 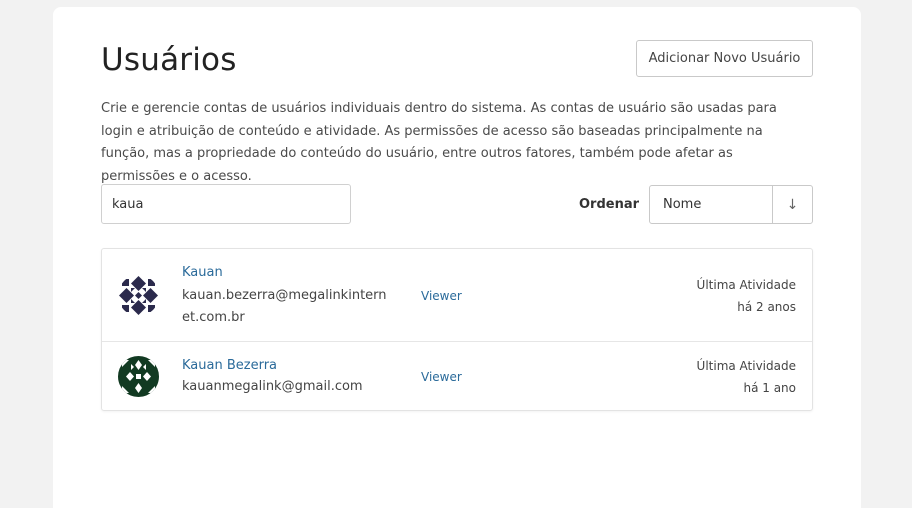 I want to click on sort-select: Nome ↓, so click(x=731, y=204).